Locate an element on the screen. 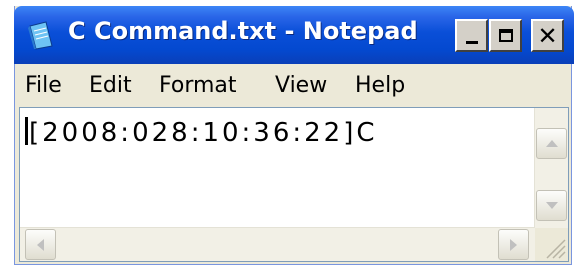  minimize-button is located at coordinates (471, 35).